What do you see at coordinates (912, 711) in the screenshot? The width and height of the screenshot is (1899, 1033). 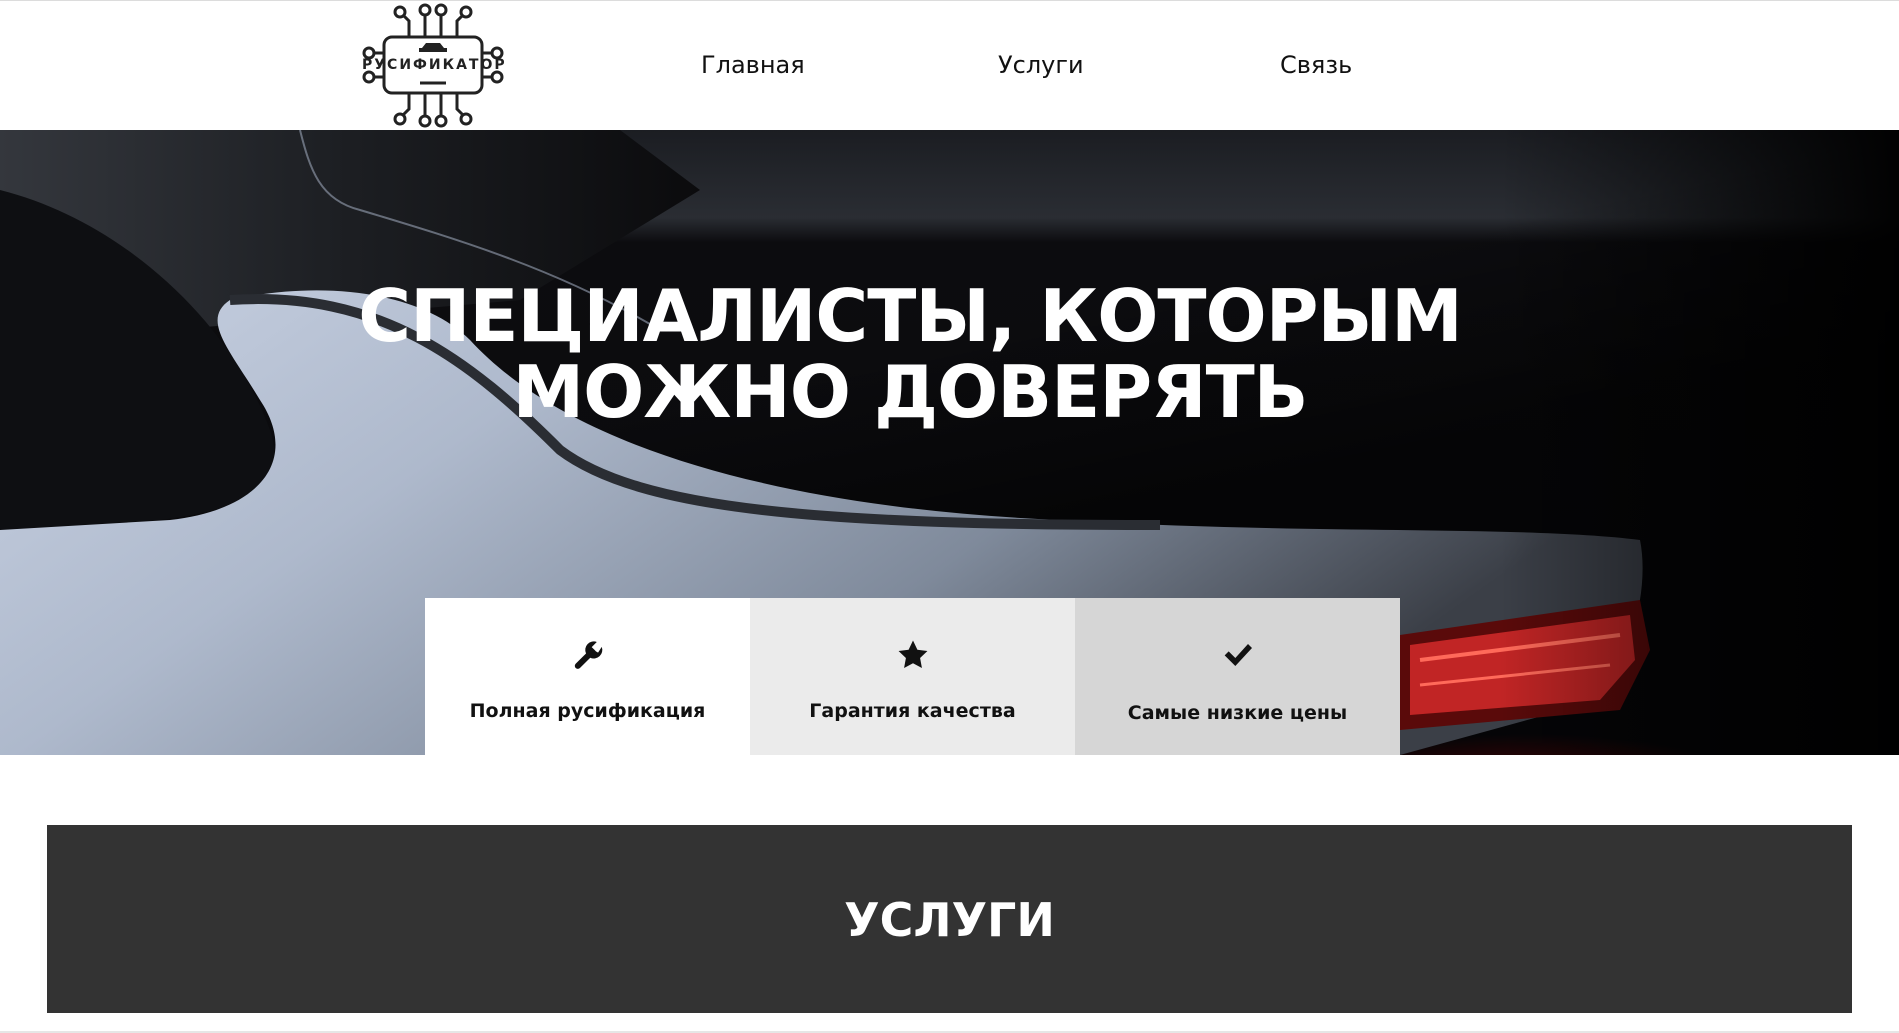 I see `feature-label: Гарантия качества` at bounding box center [912, 711].